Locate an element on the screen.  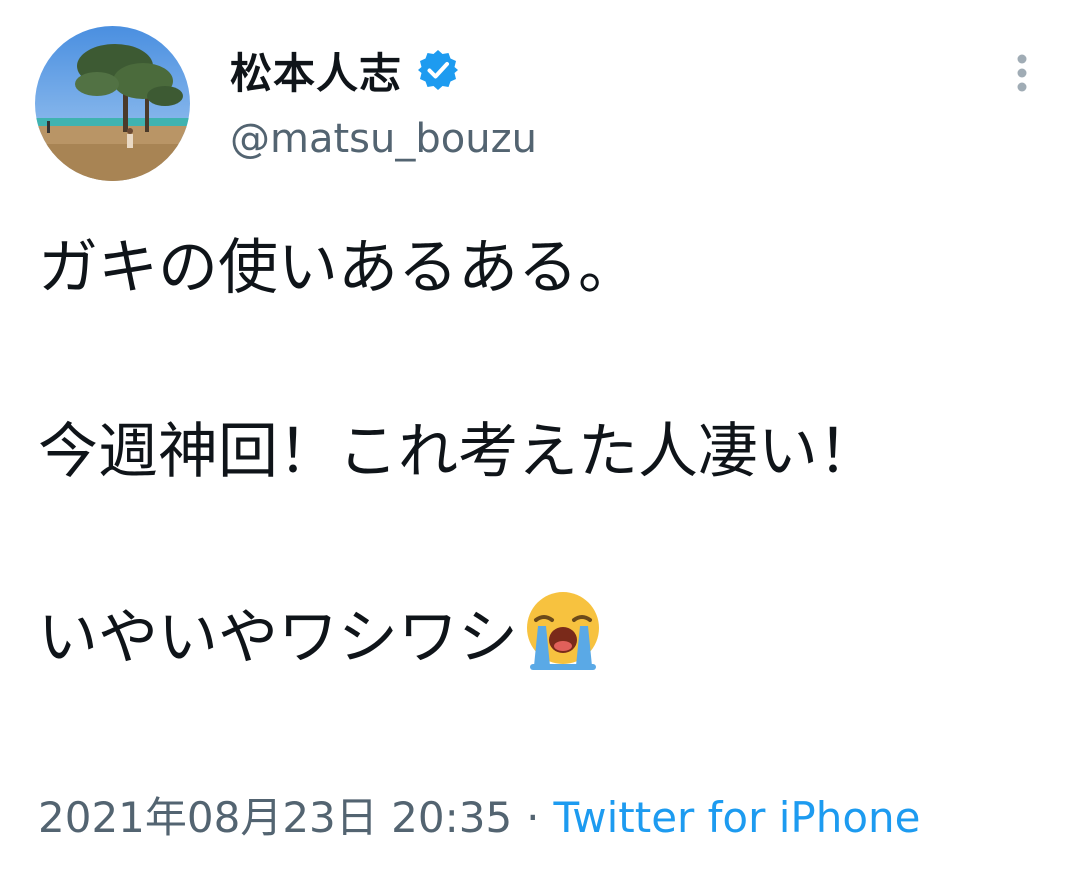
display-name: 松本人志 is located at coordinates (316, 70).